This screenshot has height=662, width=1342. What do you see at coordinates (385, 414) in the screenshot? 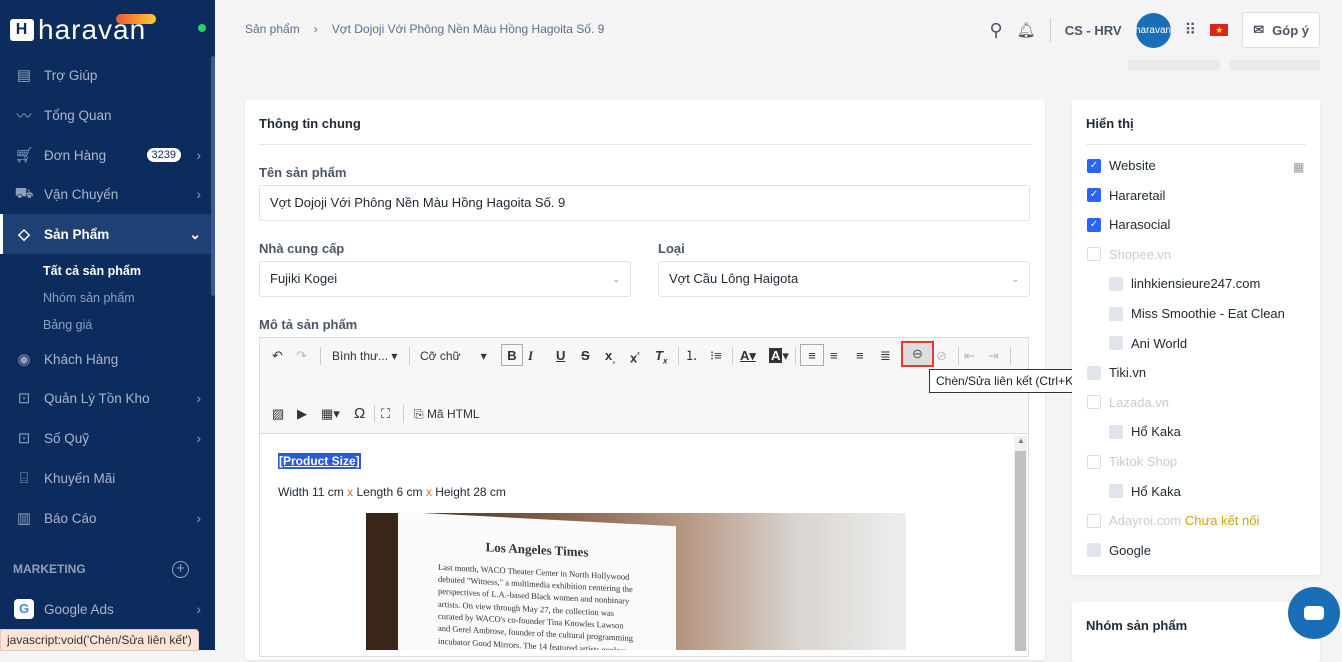
I see `fullscreen-icon: ⛶` at bounding box center [385, 414].